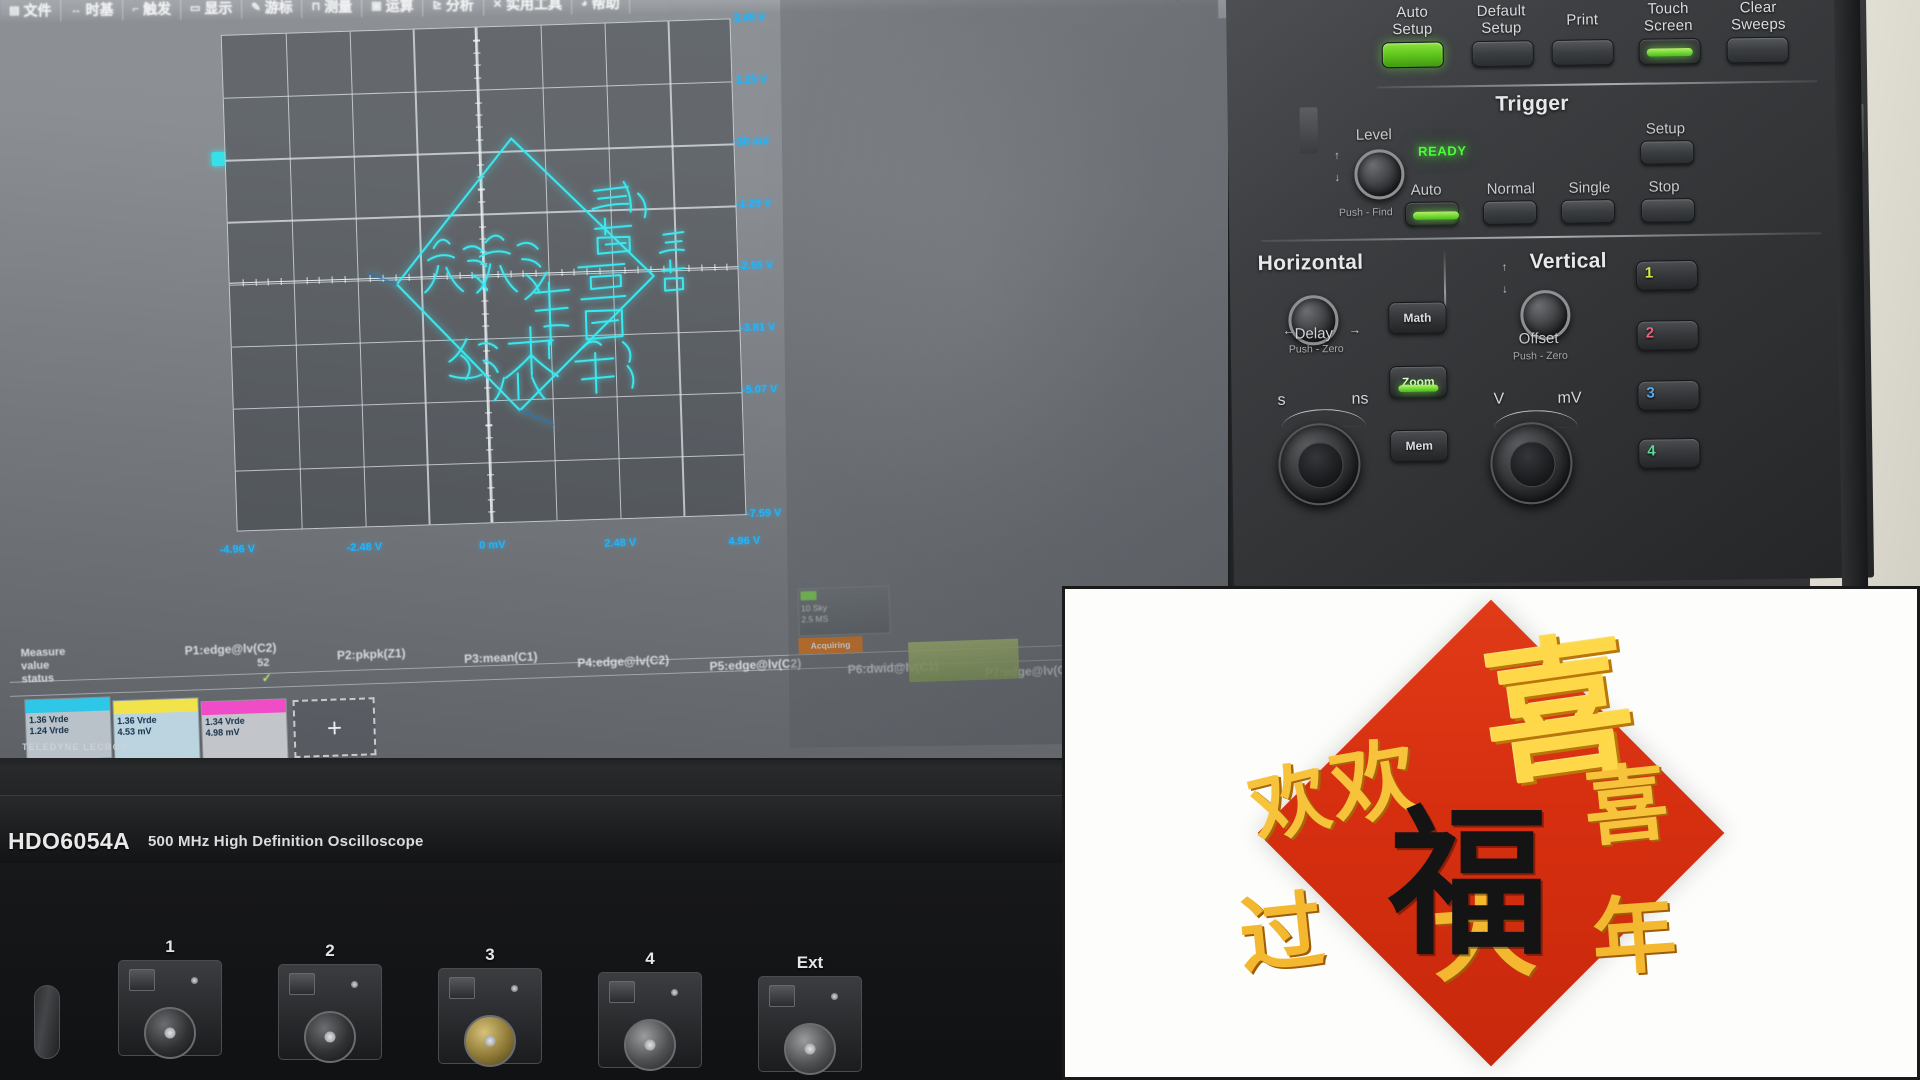 The image size is (1920, 1080). Describe the element at coordinates (230, 649) in the screenshot. I see `measurement-header-p1: P1:edge@lv(C2)` at that location.